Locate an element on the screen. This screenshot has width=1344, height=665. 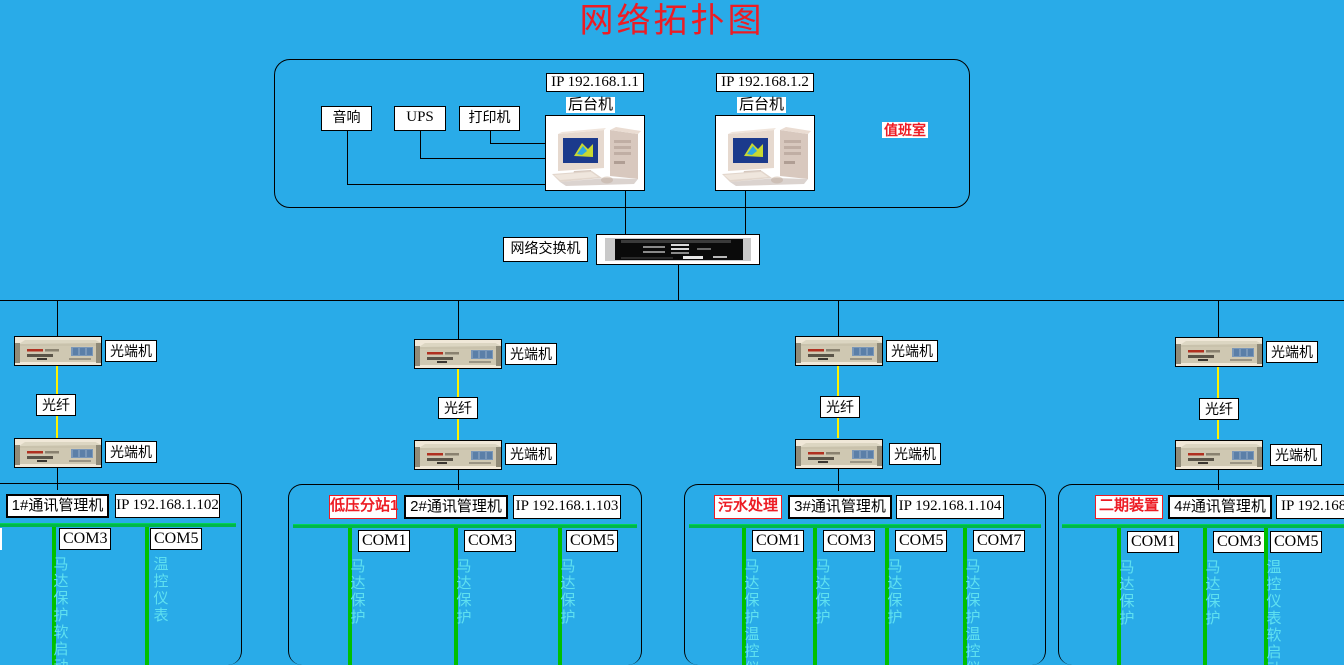
server-2-ip-label: IP 192.168.1.2 is located at coordinates (765, 82).